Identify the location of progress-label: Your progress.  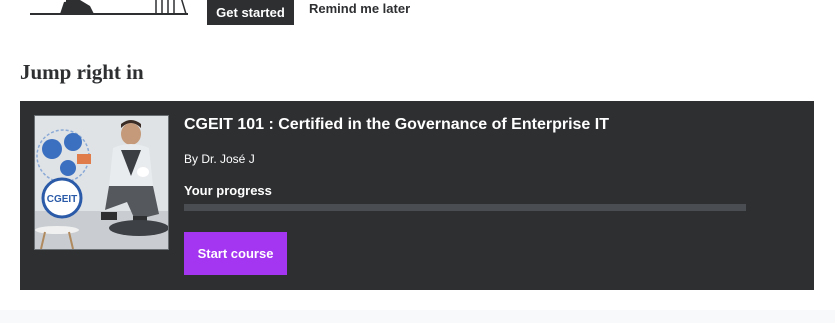
(228, 190).